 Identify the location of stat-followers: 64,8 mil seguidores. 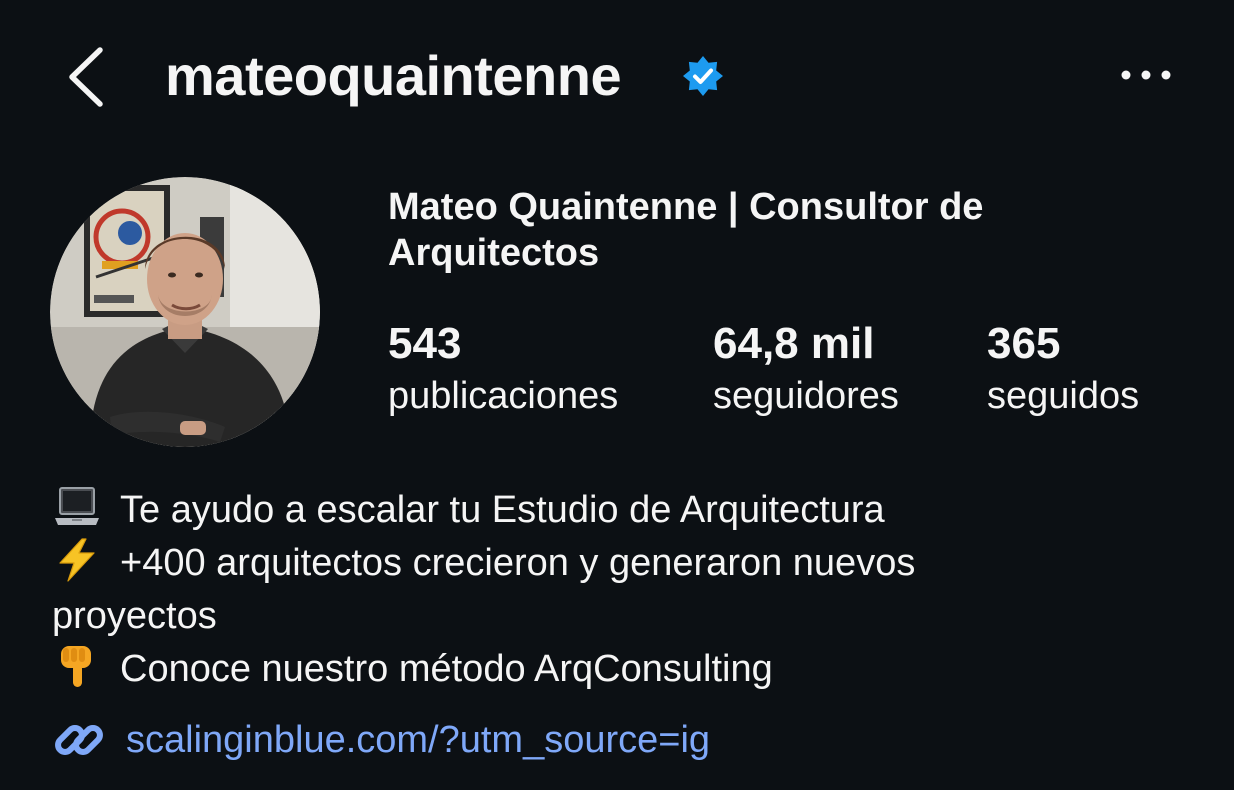
(806, 370).